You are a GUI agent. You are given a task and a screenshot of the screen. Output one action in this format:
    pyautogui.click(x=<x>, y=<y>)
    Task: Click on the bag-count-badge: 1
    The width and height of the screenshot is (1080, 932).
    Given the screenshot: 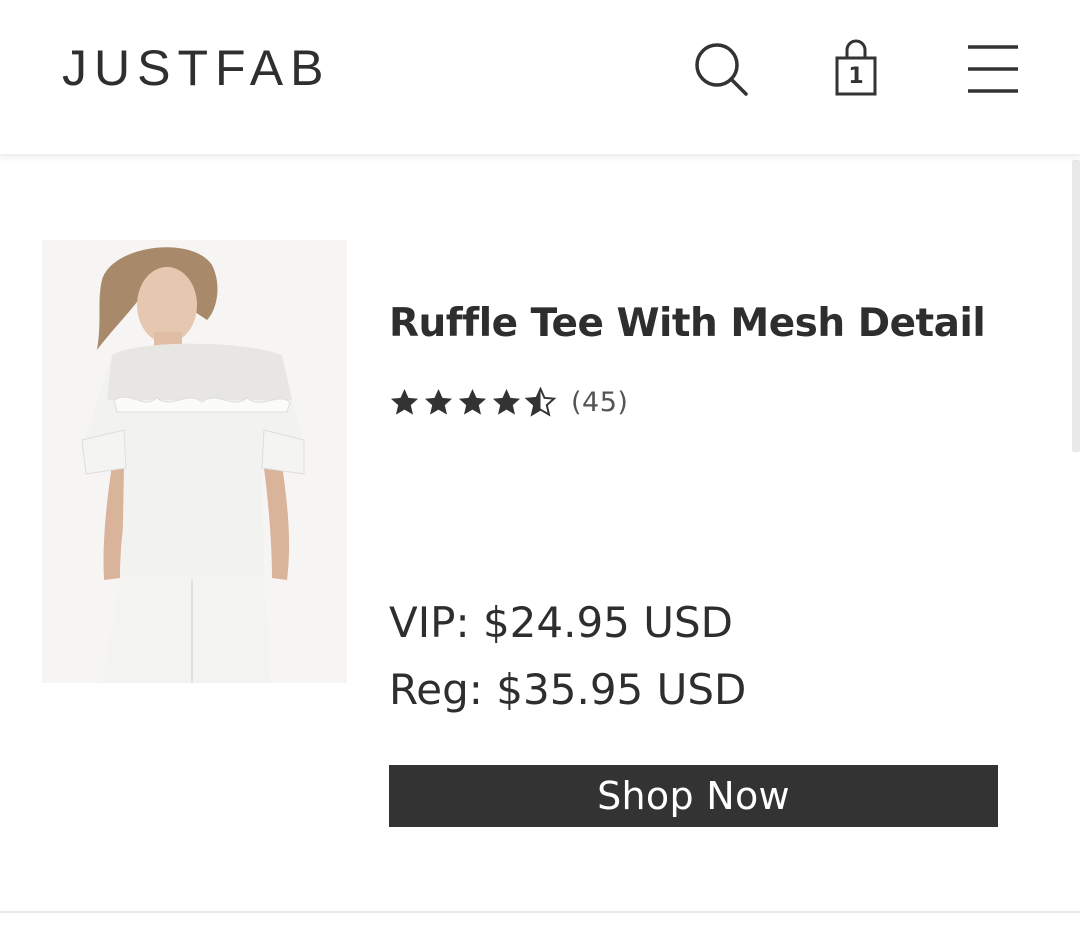 What is the action you would take?
    pyautogui.click(x=856, y=76)
    